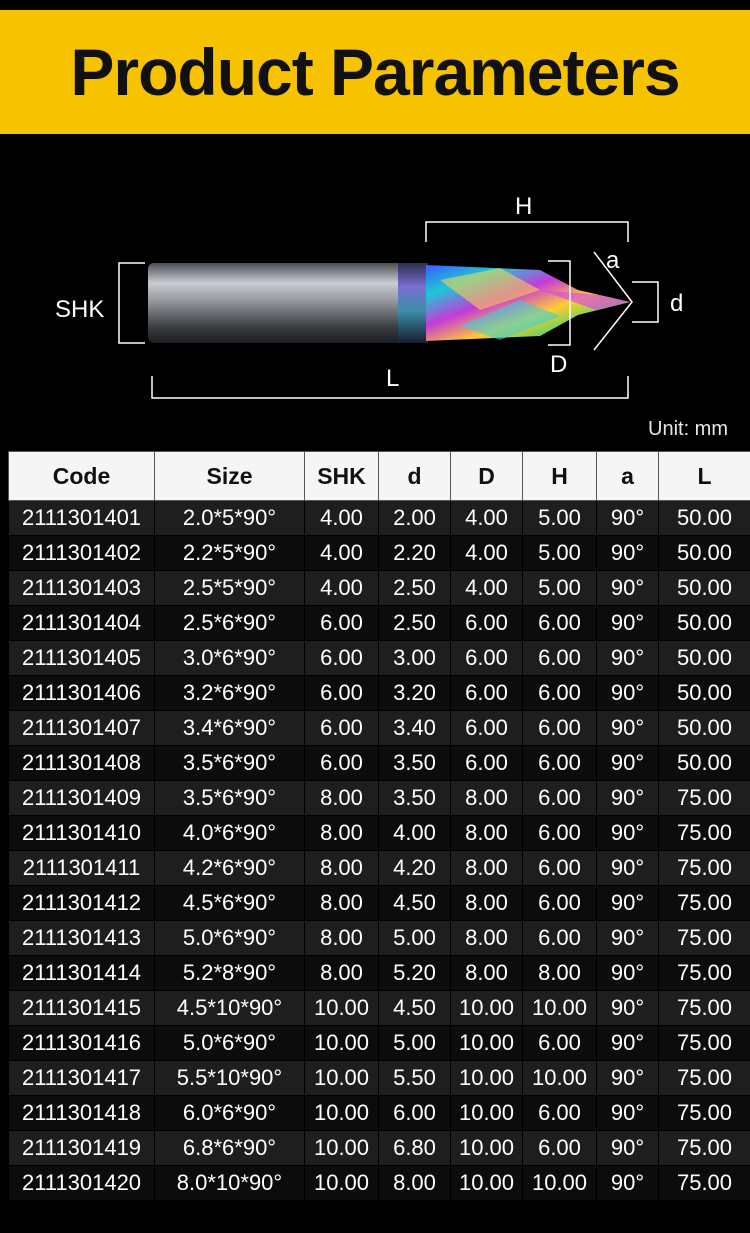  What do you see at coordinates (81, 518) in the screenshot?
I see `table-cell: 2111301401` at bounding box center [81, 518].